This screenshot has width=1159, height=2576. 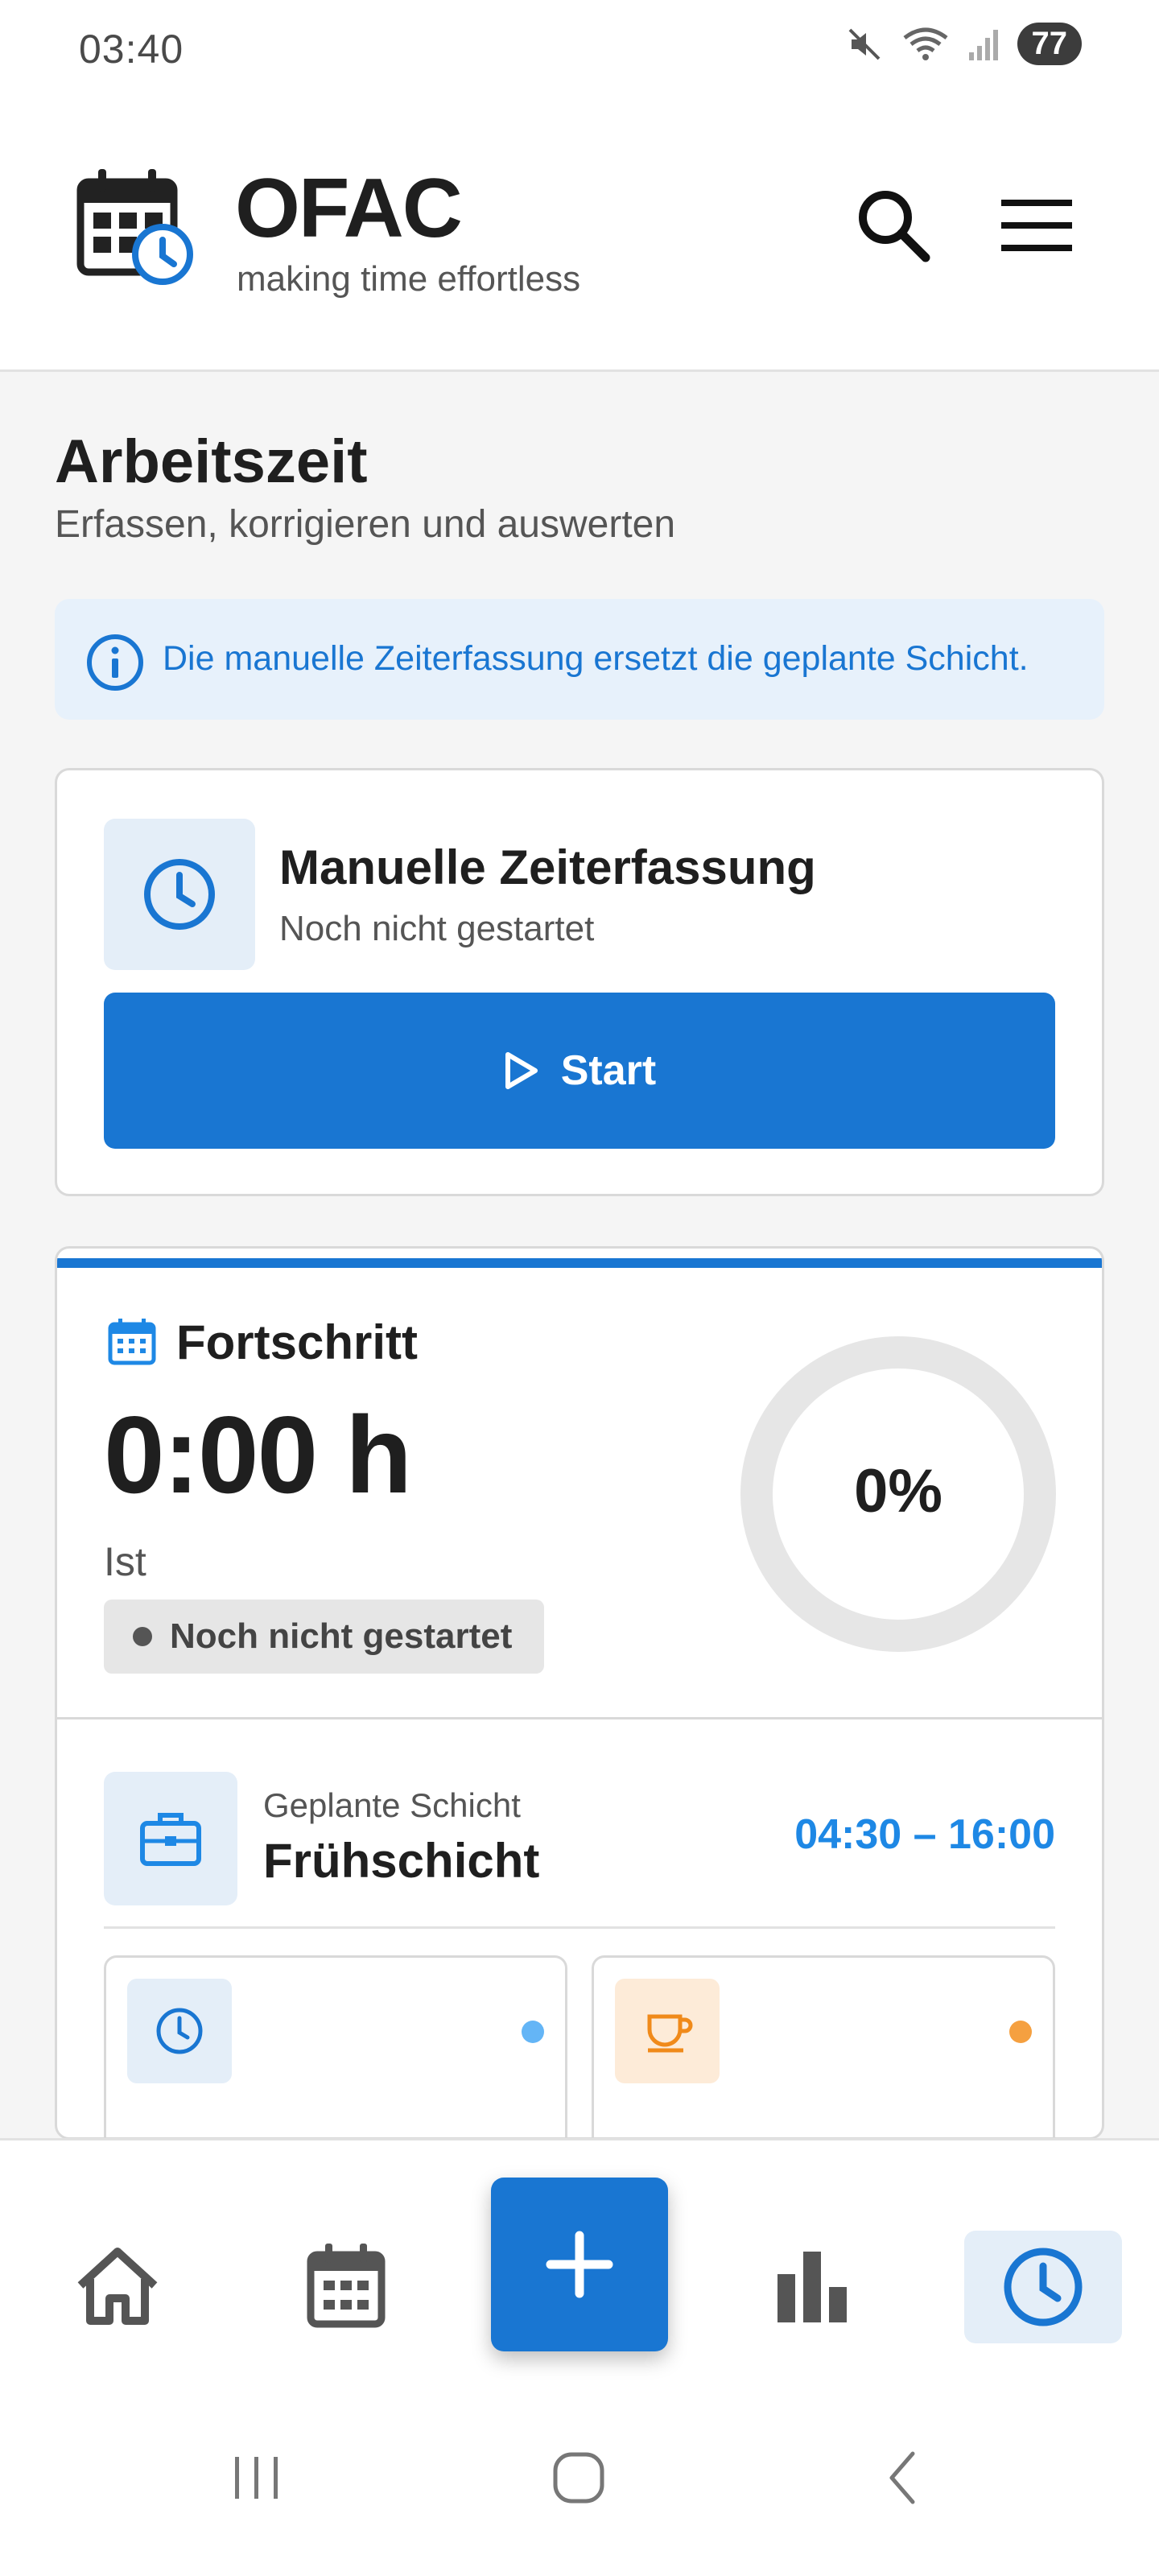 I want to click on app-header: OFAC making time effortless, so click(x=579, y=238).